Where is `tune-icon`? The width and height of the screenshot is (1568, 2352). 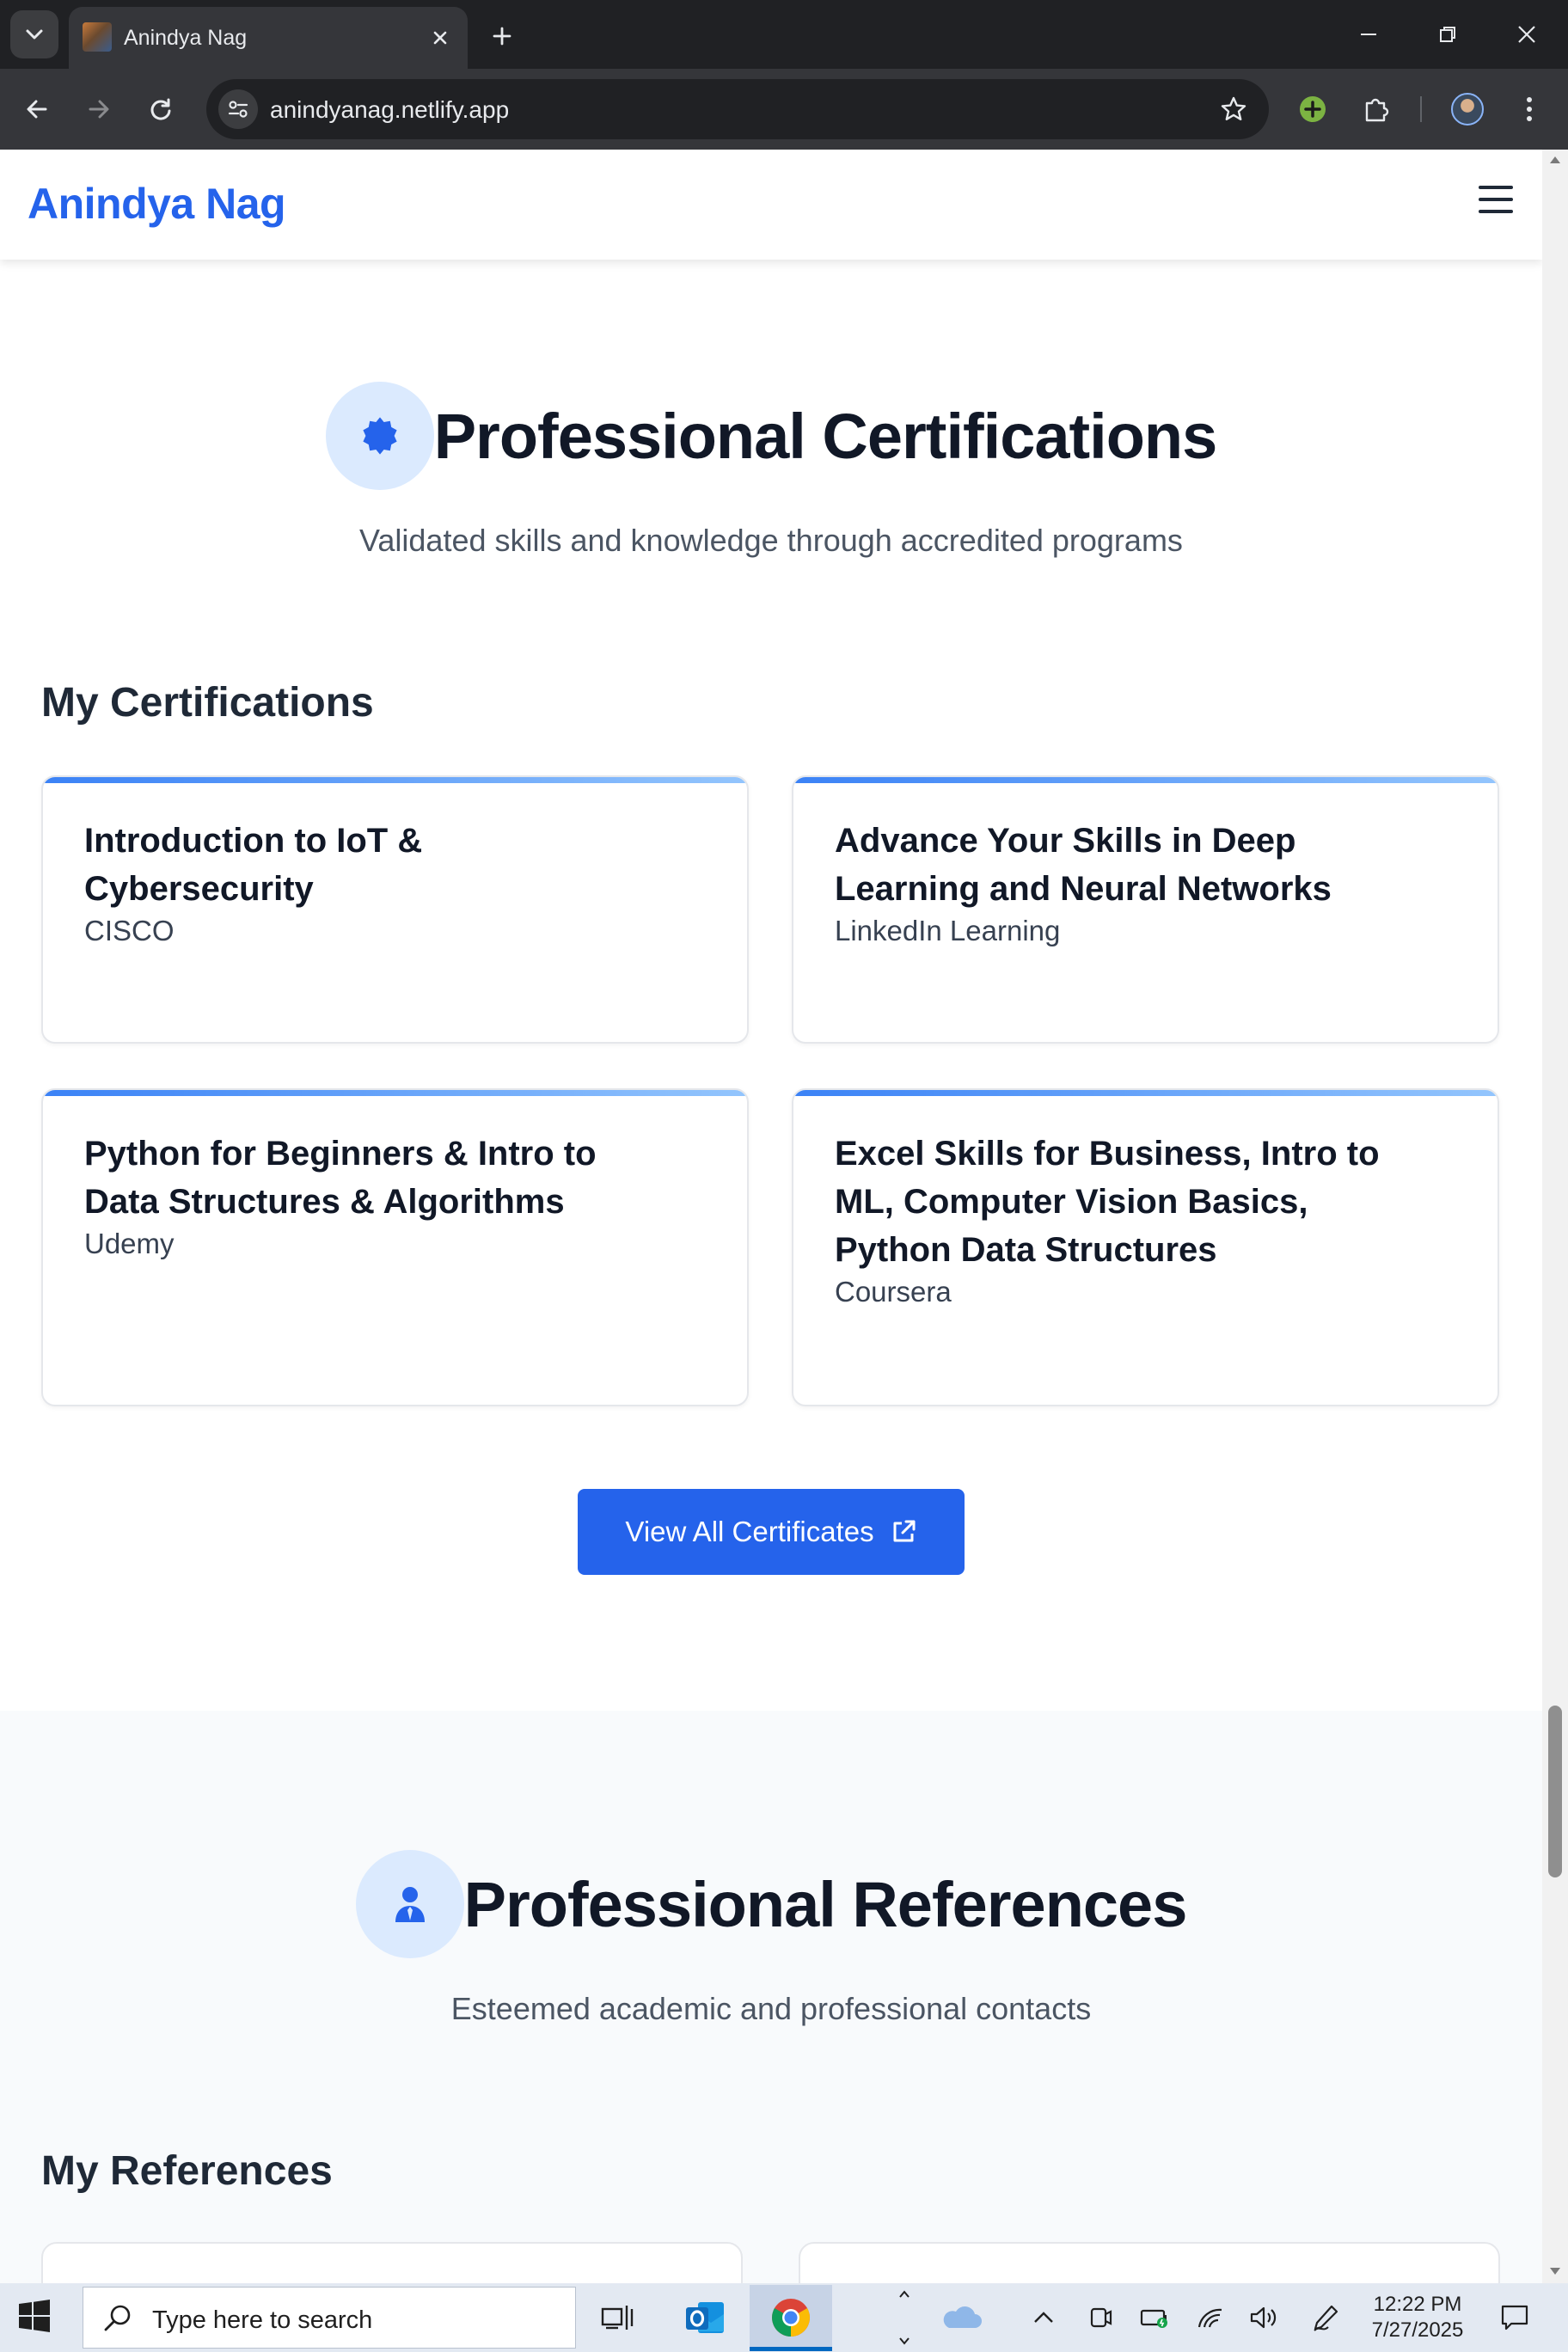 tune-icon is located at coordinates (238, 109).